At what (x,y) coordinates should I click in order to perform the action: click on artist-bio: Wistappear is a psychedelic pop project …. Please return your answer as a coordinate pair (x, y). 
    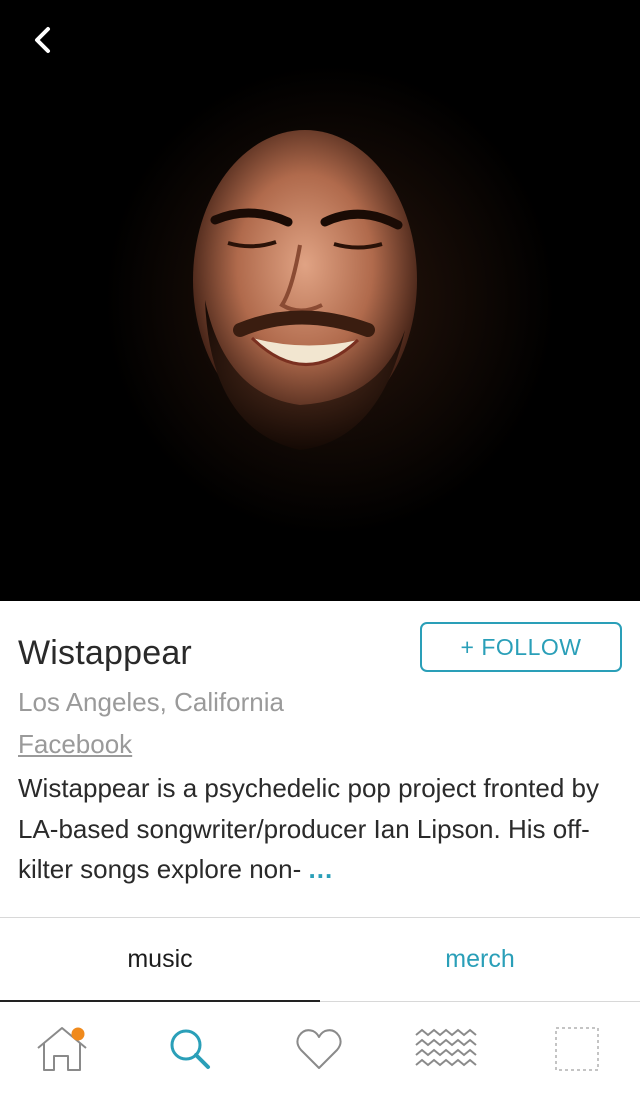
    Looking at the image, I should click on (318, 829).